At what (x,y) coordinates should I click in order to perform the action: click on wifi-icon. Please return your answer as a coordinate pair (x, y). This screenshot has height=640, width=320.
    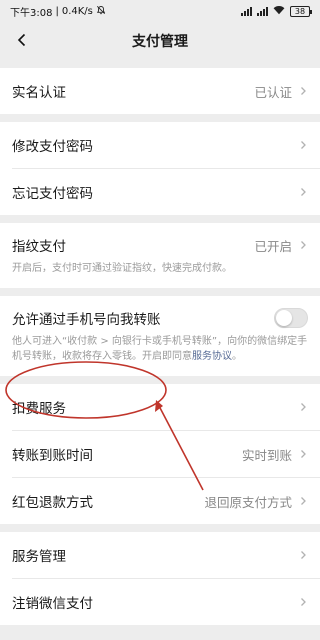
    Looking at the image, I should click on (279, 11).